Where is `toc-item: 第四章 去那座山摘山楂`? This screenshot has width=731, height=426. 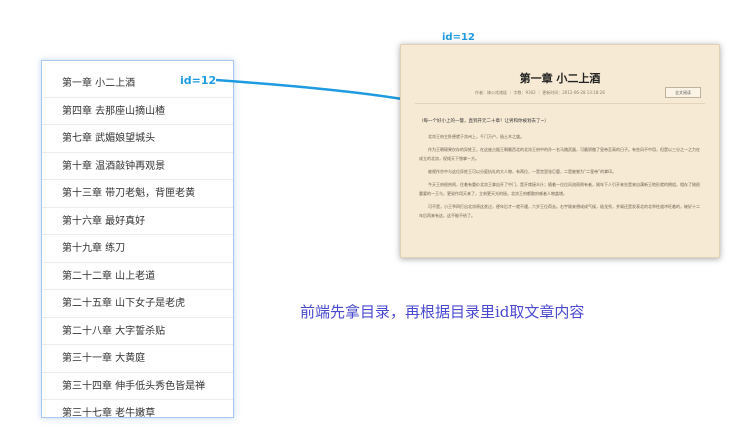 toc-item: 第四章 去那座山摘山楂 is located at coordinates (137, 111).